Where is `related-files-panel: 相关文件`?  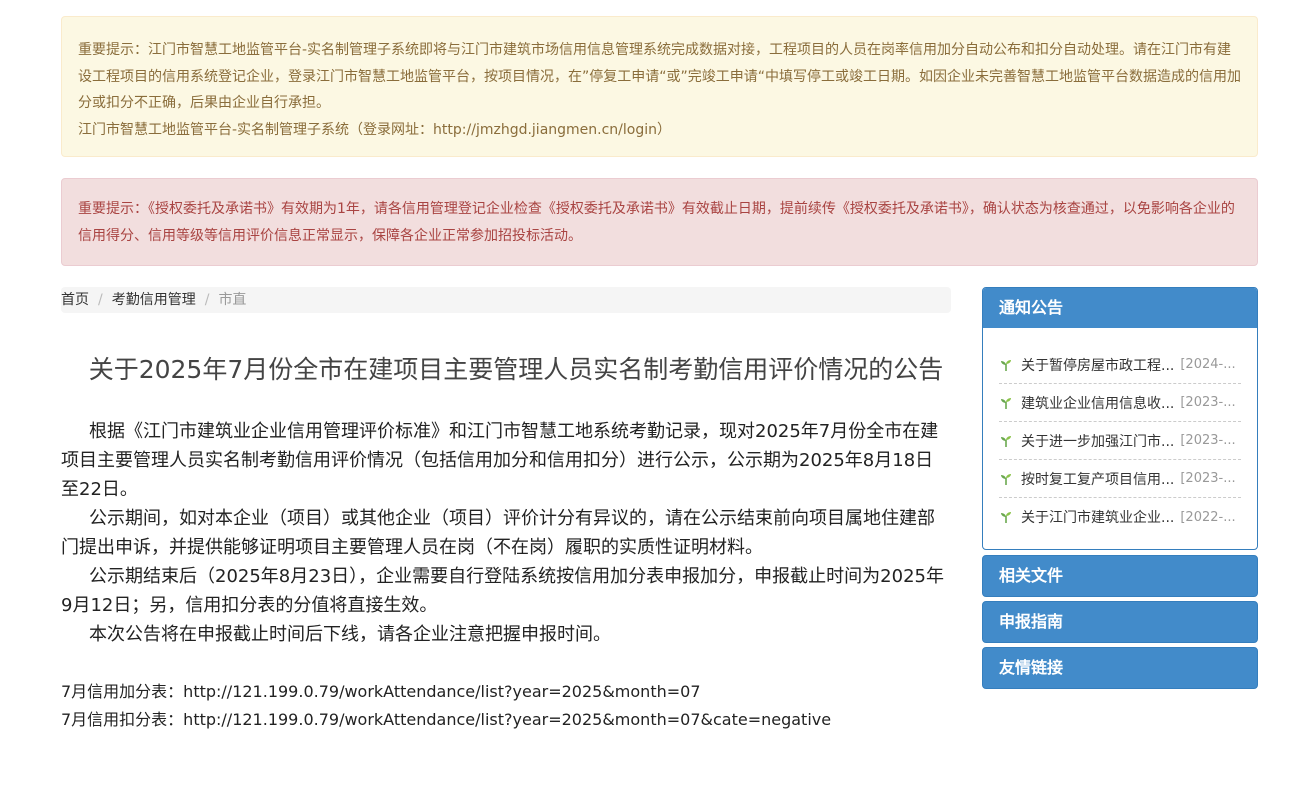
related-files-panel: 相关文件 is located at coordinates (1120, 576).